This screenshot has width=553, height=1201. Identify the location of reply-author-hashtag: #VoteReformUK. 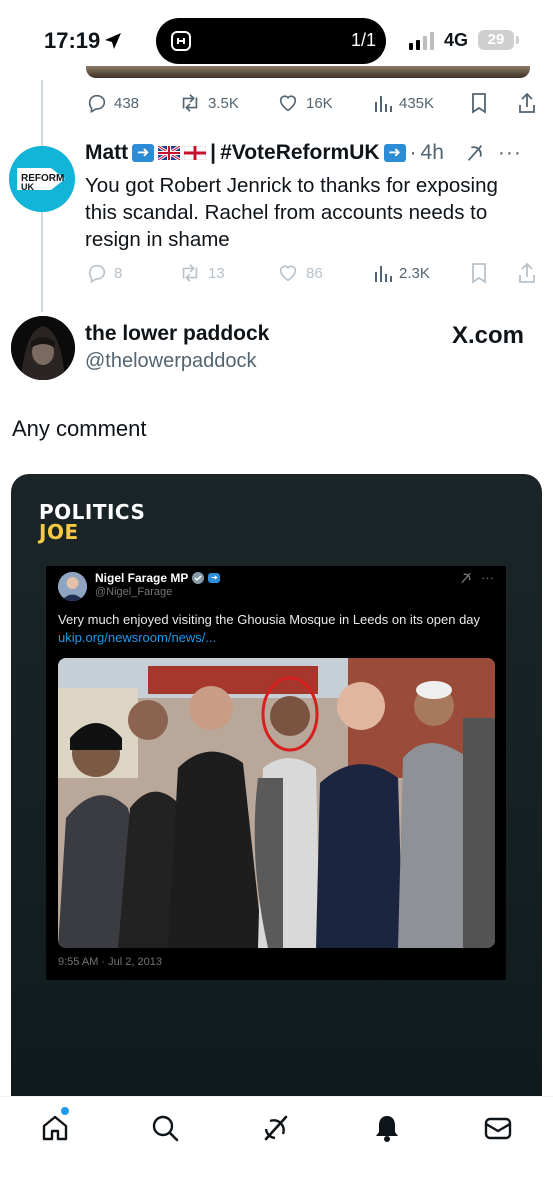
(300, 152).